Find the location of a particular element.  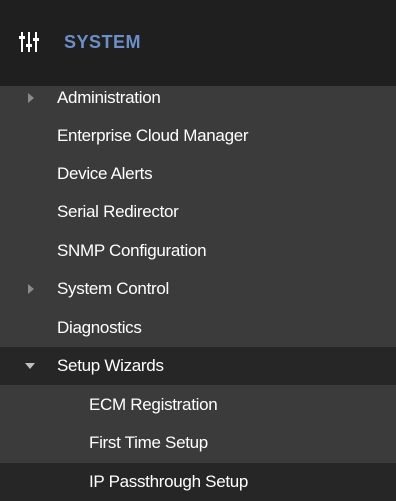

menu-item-enterprise-cloud-manager: Enterprise Cloud Manager is located at coordinates (198, 136).